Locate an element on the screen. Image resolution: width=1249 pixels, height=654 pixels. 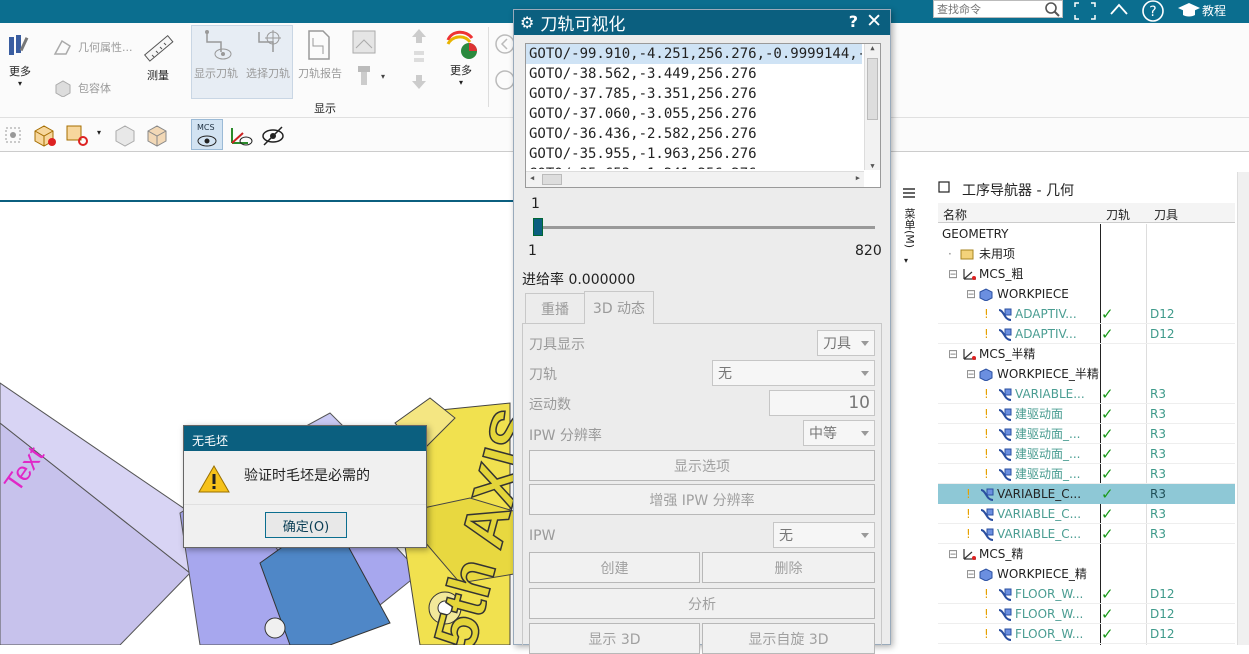
hamburger-icon is located at coordinates (909, 194).